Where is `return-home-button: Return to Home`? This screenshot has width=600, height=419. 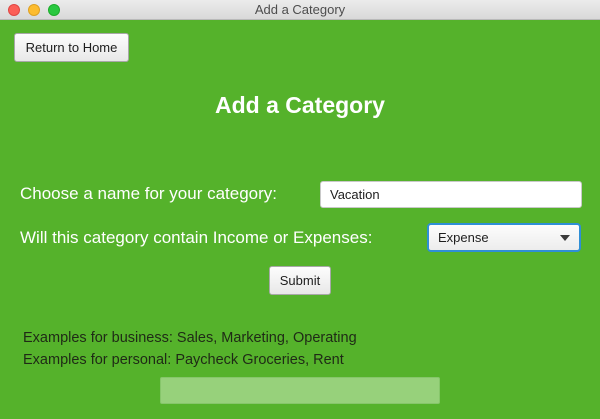
return-home-button: Return to Home is located at coordinates (71, 47).